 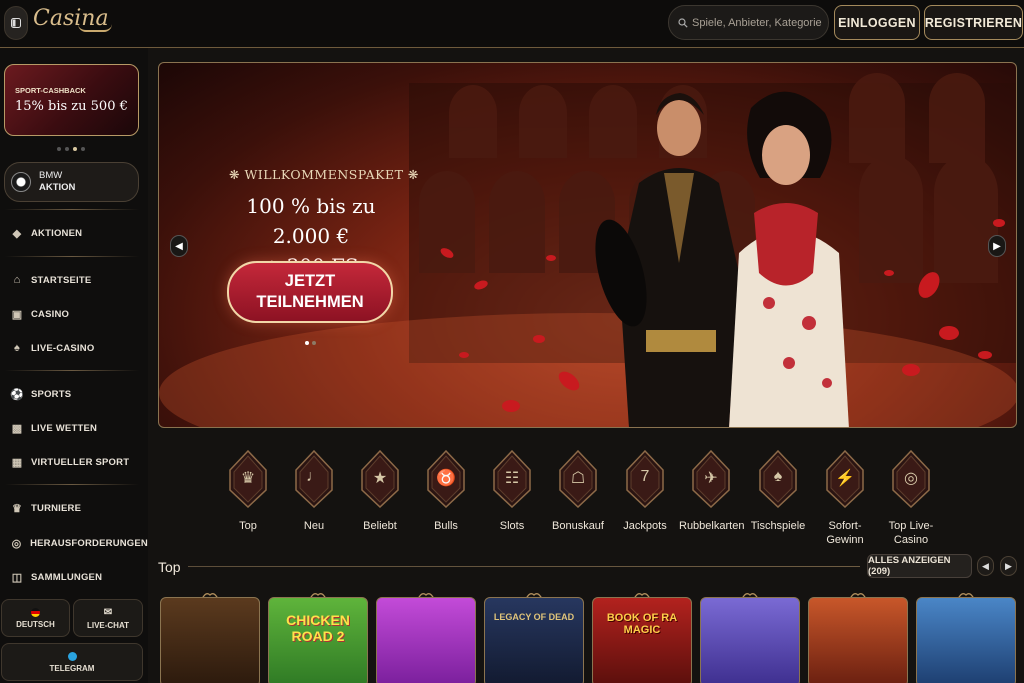 I want to click on category-beliebt: ★ Beliebt, so click(x=380, y=491).